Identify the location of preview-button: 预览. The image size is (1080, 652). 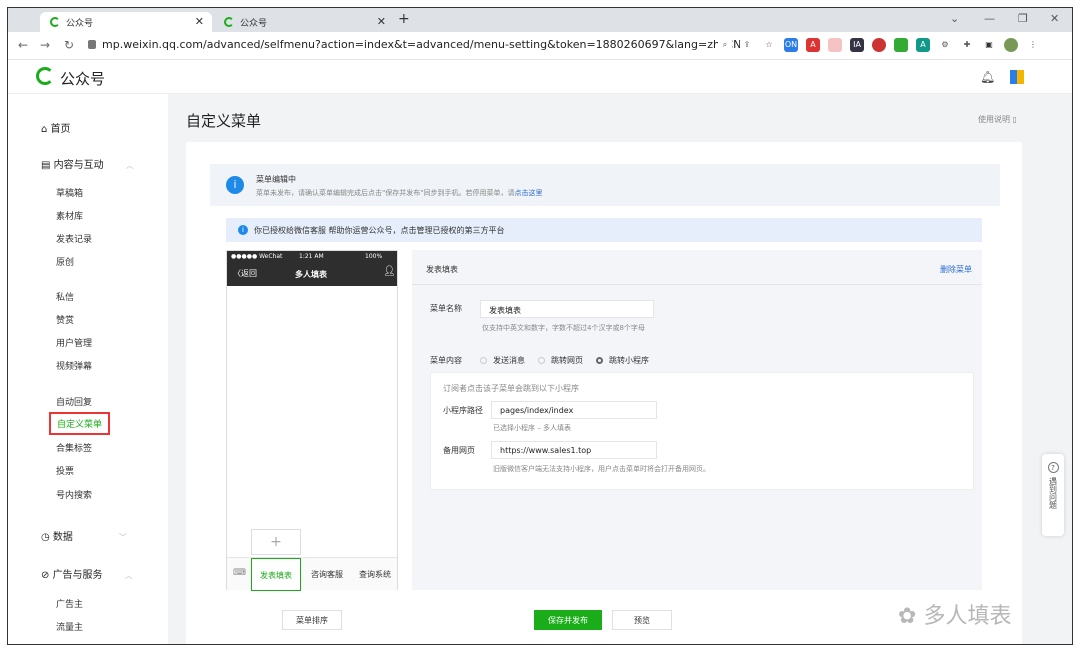
(642, 620).